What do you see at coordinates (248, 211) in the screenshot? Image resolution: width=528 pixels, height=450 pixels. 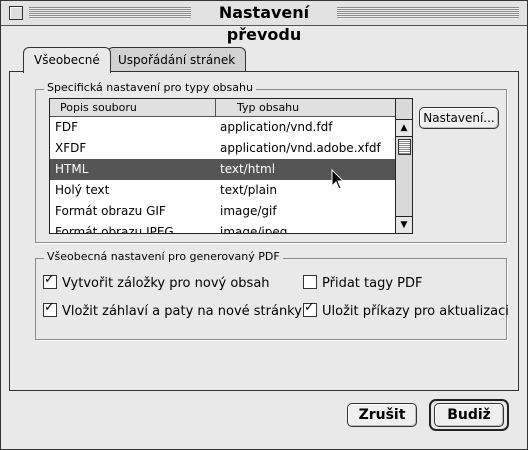 I see `row-content-type: image/gif` at bounding box center [248, 211].